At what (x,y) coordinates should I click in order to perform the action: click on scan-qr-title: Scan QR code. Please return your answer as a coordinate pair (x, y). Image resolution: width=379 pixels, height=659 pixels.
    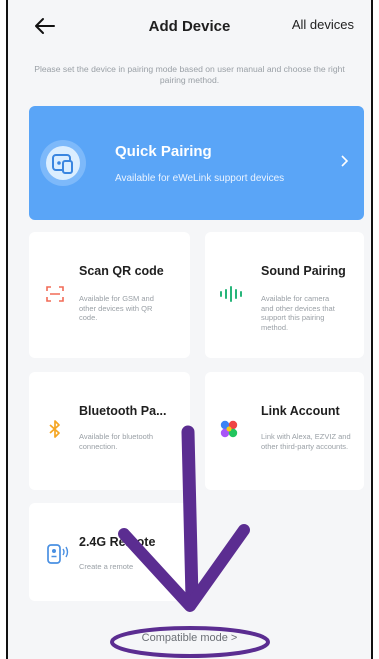
    Looking at the image, I should click on (121, 271).